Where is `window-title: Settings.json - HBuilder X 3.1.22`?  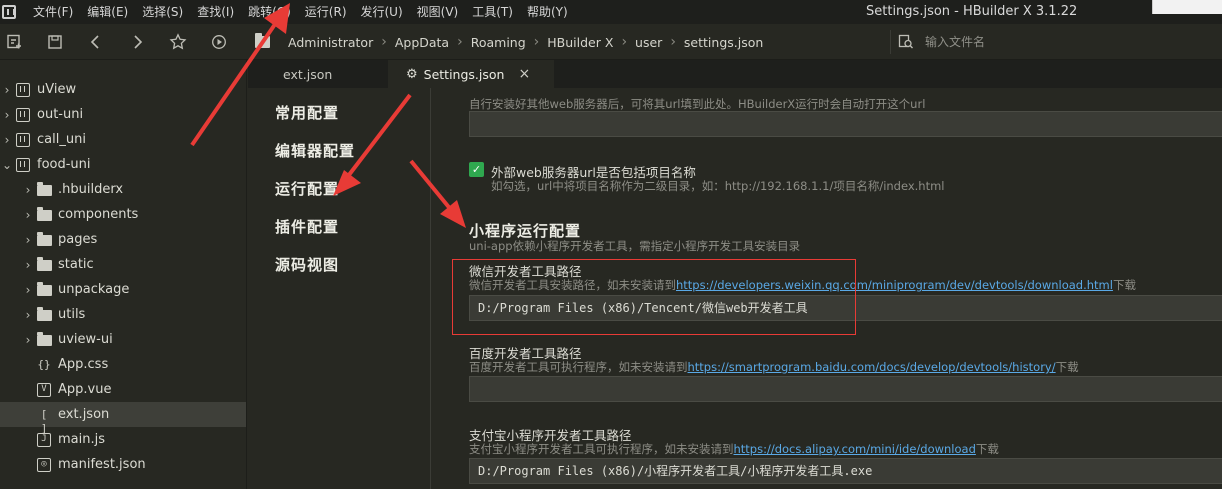 window-title: Settings.json - HBuilder X 3.1.22 is located at coordinates (972, 11).